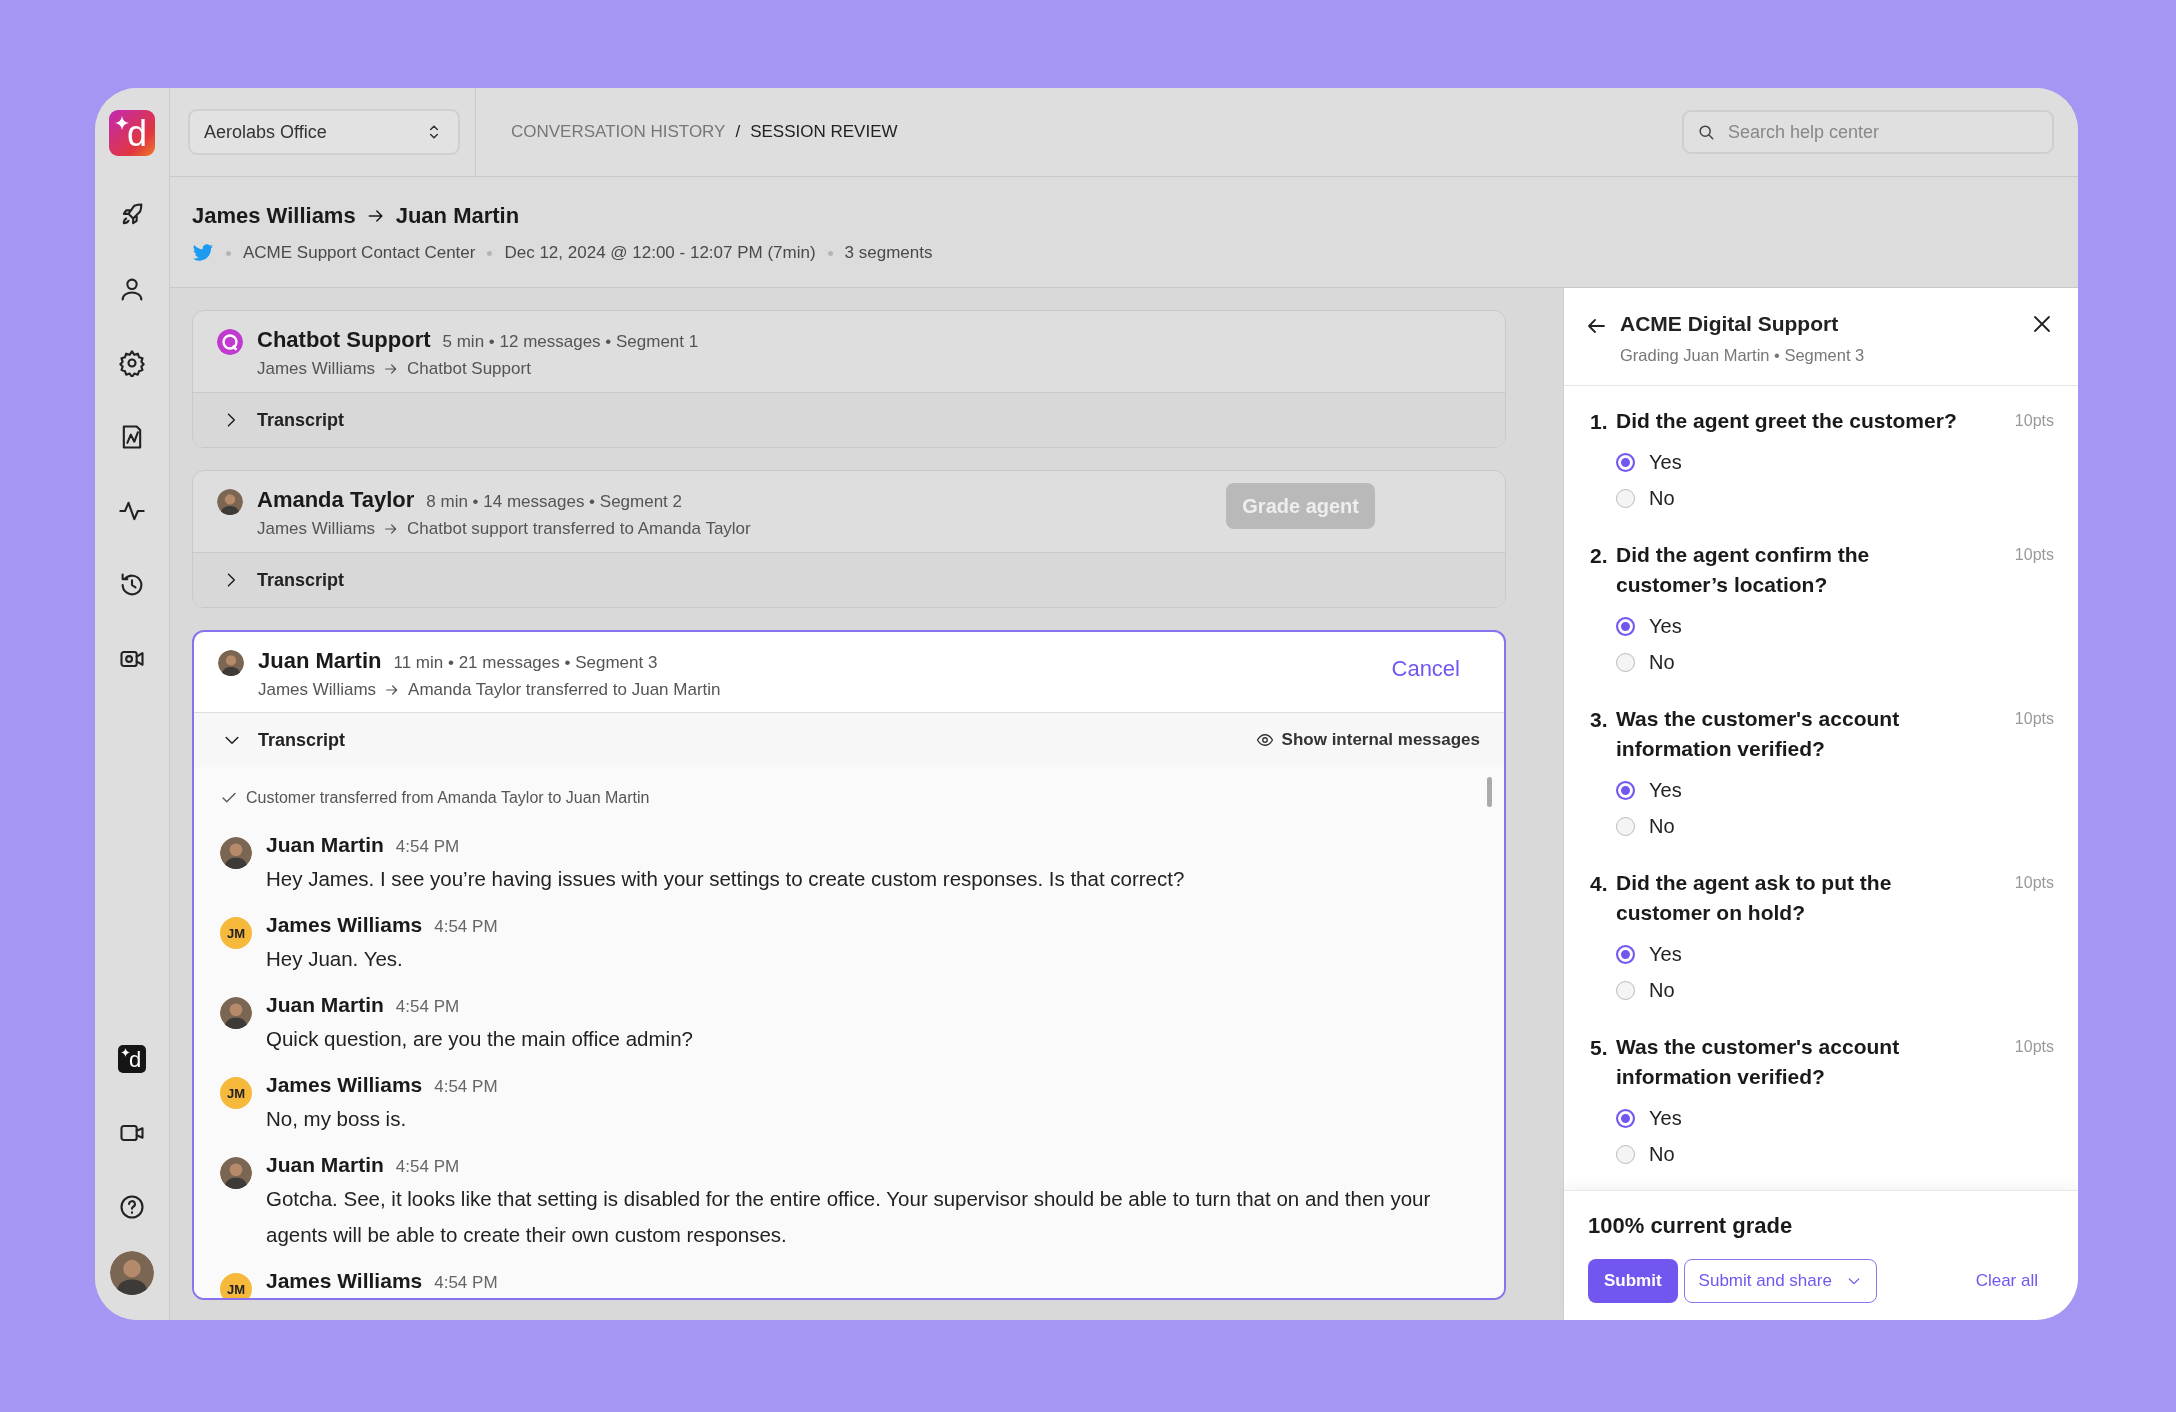 The image size is (2176, 1412). What do you see at coordinates (660, 253) in the screenshot?
I see `session-date: Dec 12, 2024 @ 12:00 - 12:07 PM (7min)` at bounding box center [660, 253].